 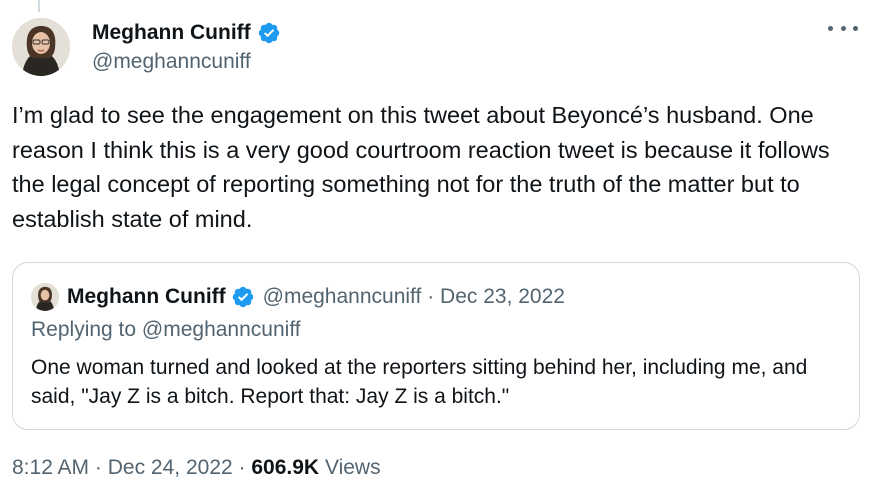 I want to click on tweet-date: Dec 24, 2022, so click(x=170, y=467).